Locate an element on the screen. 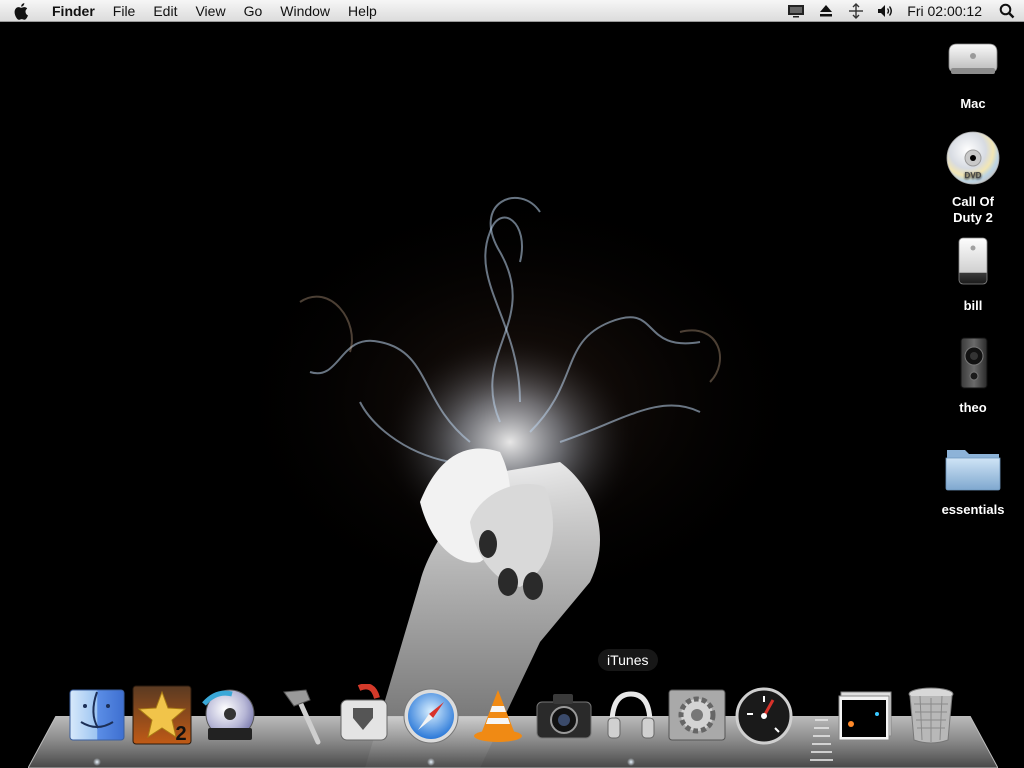 The image size is (1024, 768). speaker-drive-icon is located at coordinates (973, 366).